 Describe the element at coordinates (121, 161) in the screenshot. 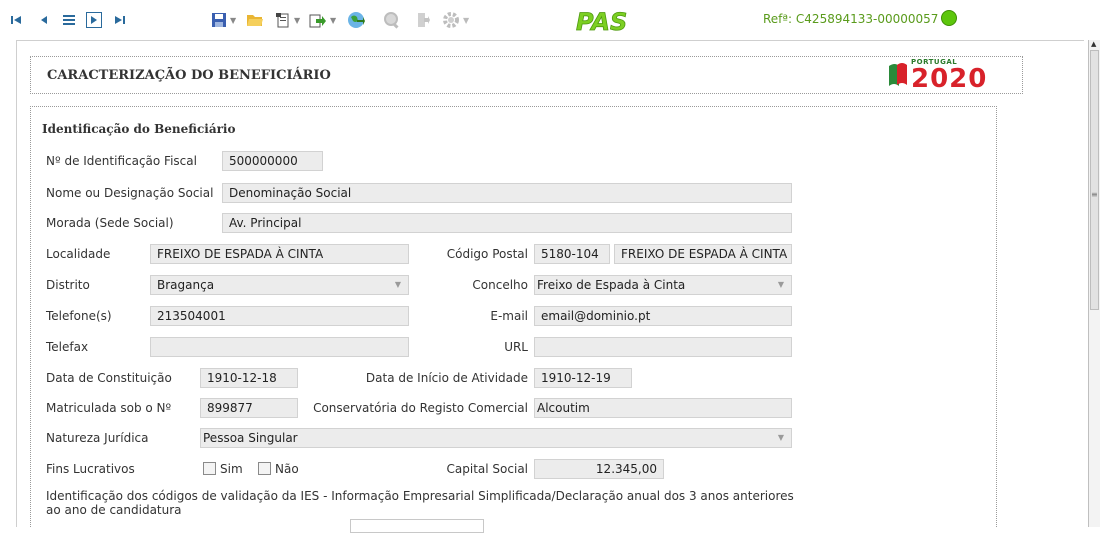

I see `nif-label: Nº de Identificação Fiscal` at that location.